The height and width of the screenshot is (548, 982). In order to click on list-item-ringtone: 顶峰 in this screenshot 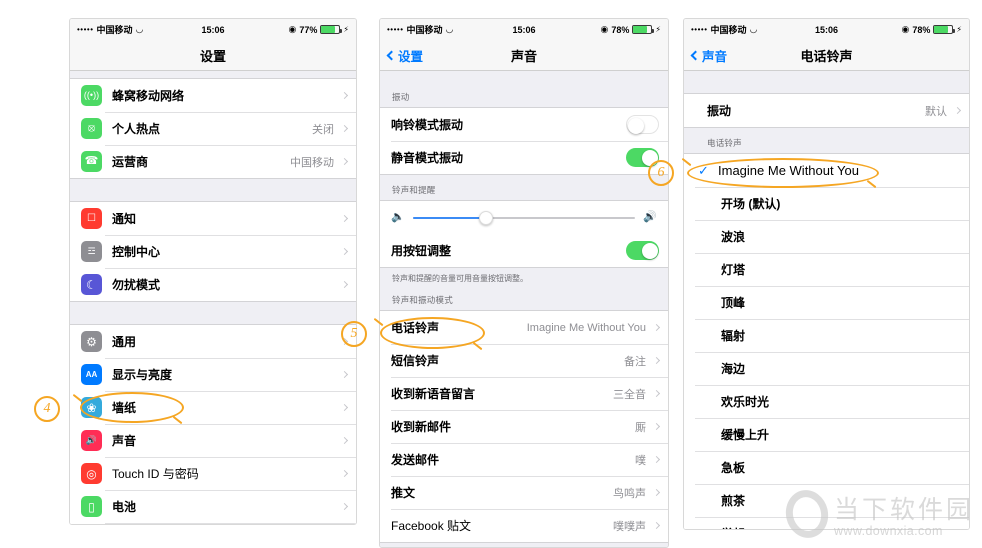, I will do `click(826, 302)`.